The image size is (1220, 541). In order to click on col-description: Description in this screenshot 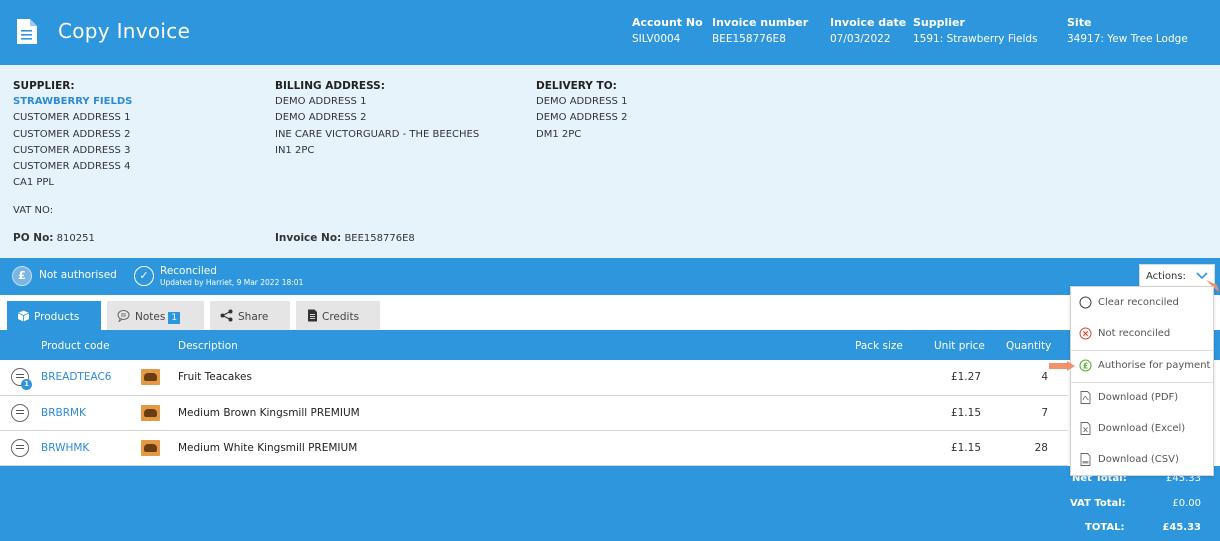, I will do `click(208, 346)`.